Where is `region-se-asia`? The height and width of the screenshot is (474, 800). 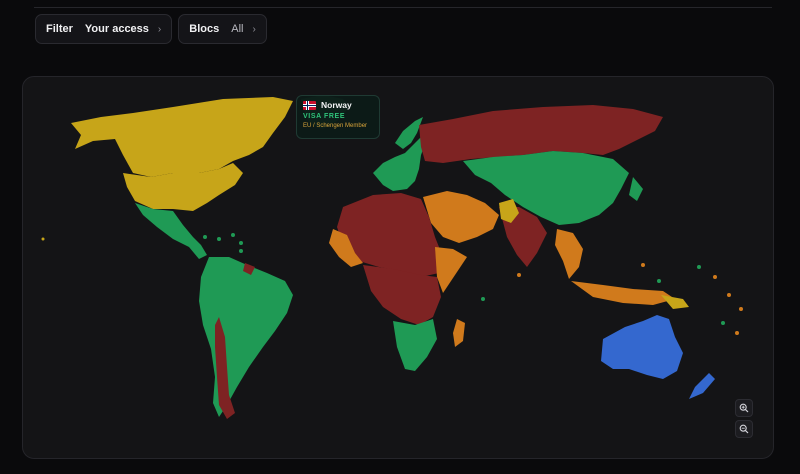
region-se-asia is located at coordinates (569, 254).